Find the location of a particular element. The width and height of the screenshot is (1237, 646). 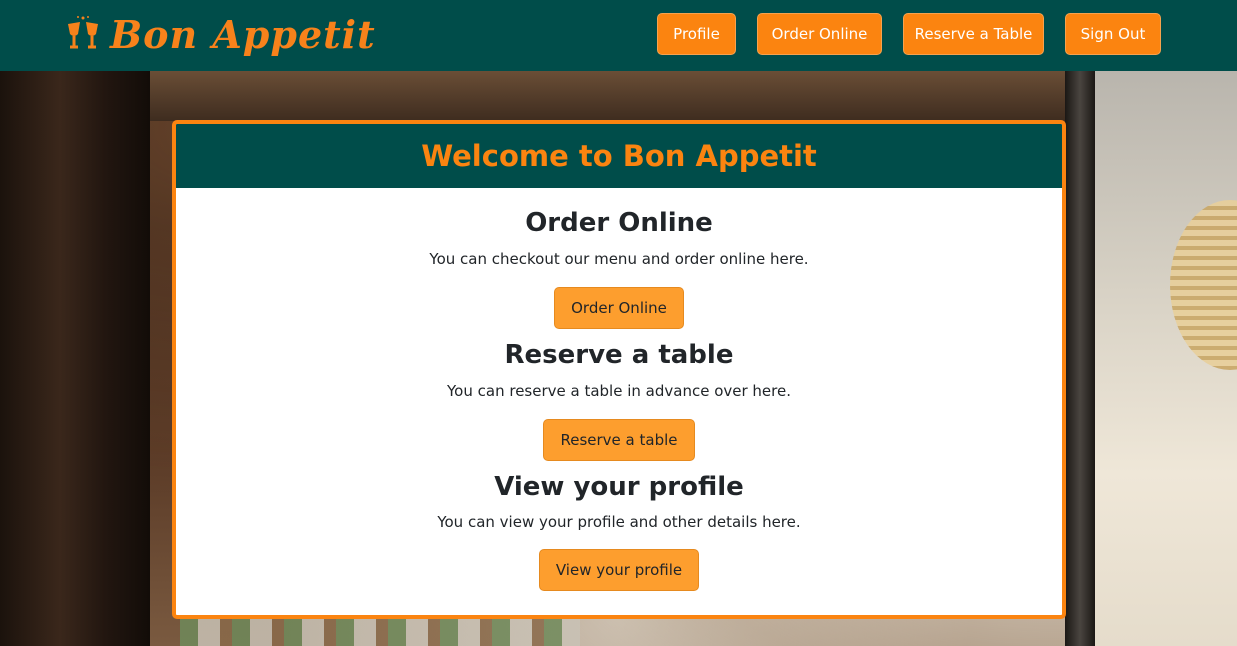

brand-name: Bon Appetit is located at coordinates (243, 34).